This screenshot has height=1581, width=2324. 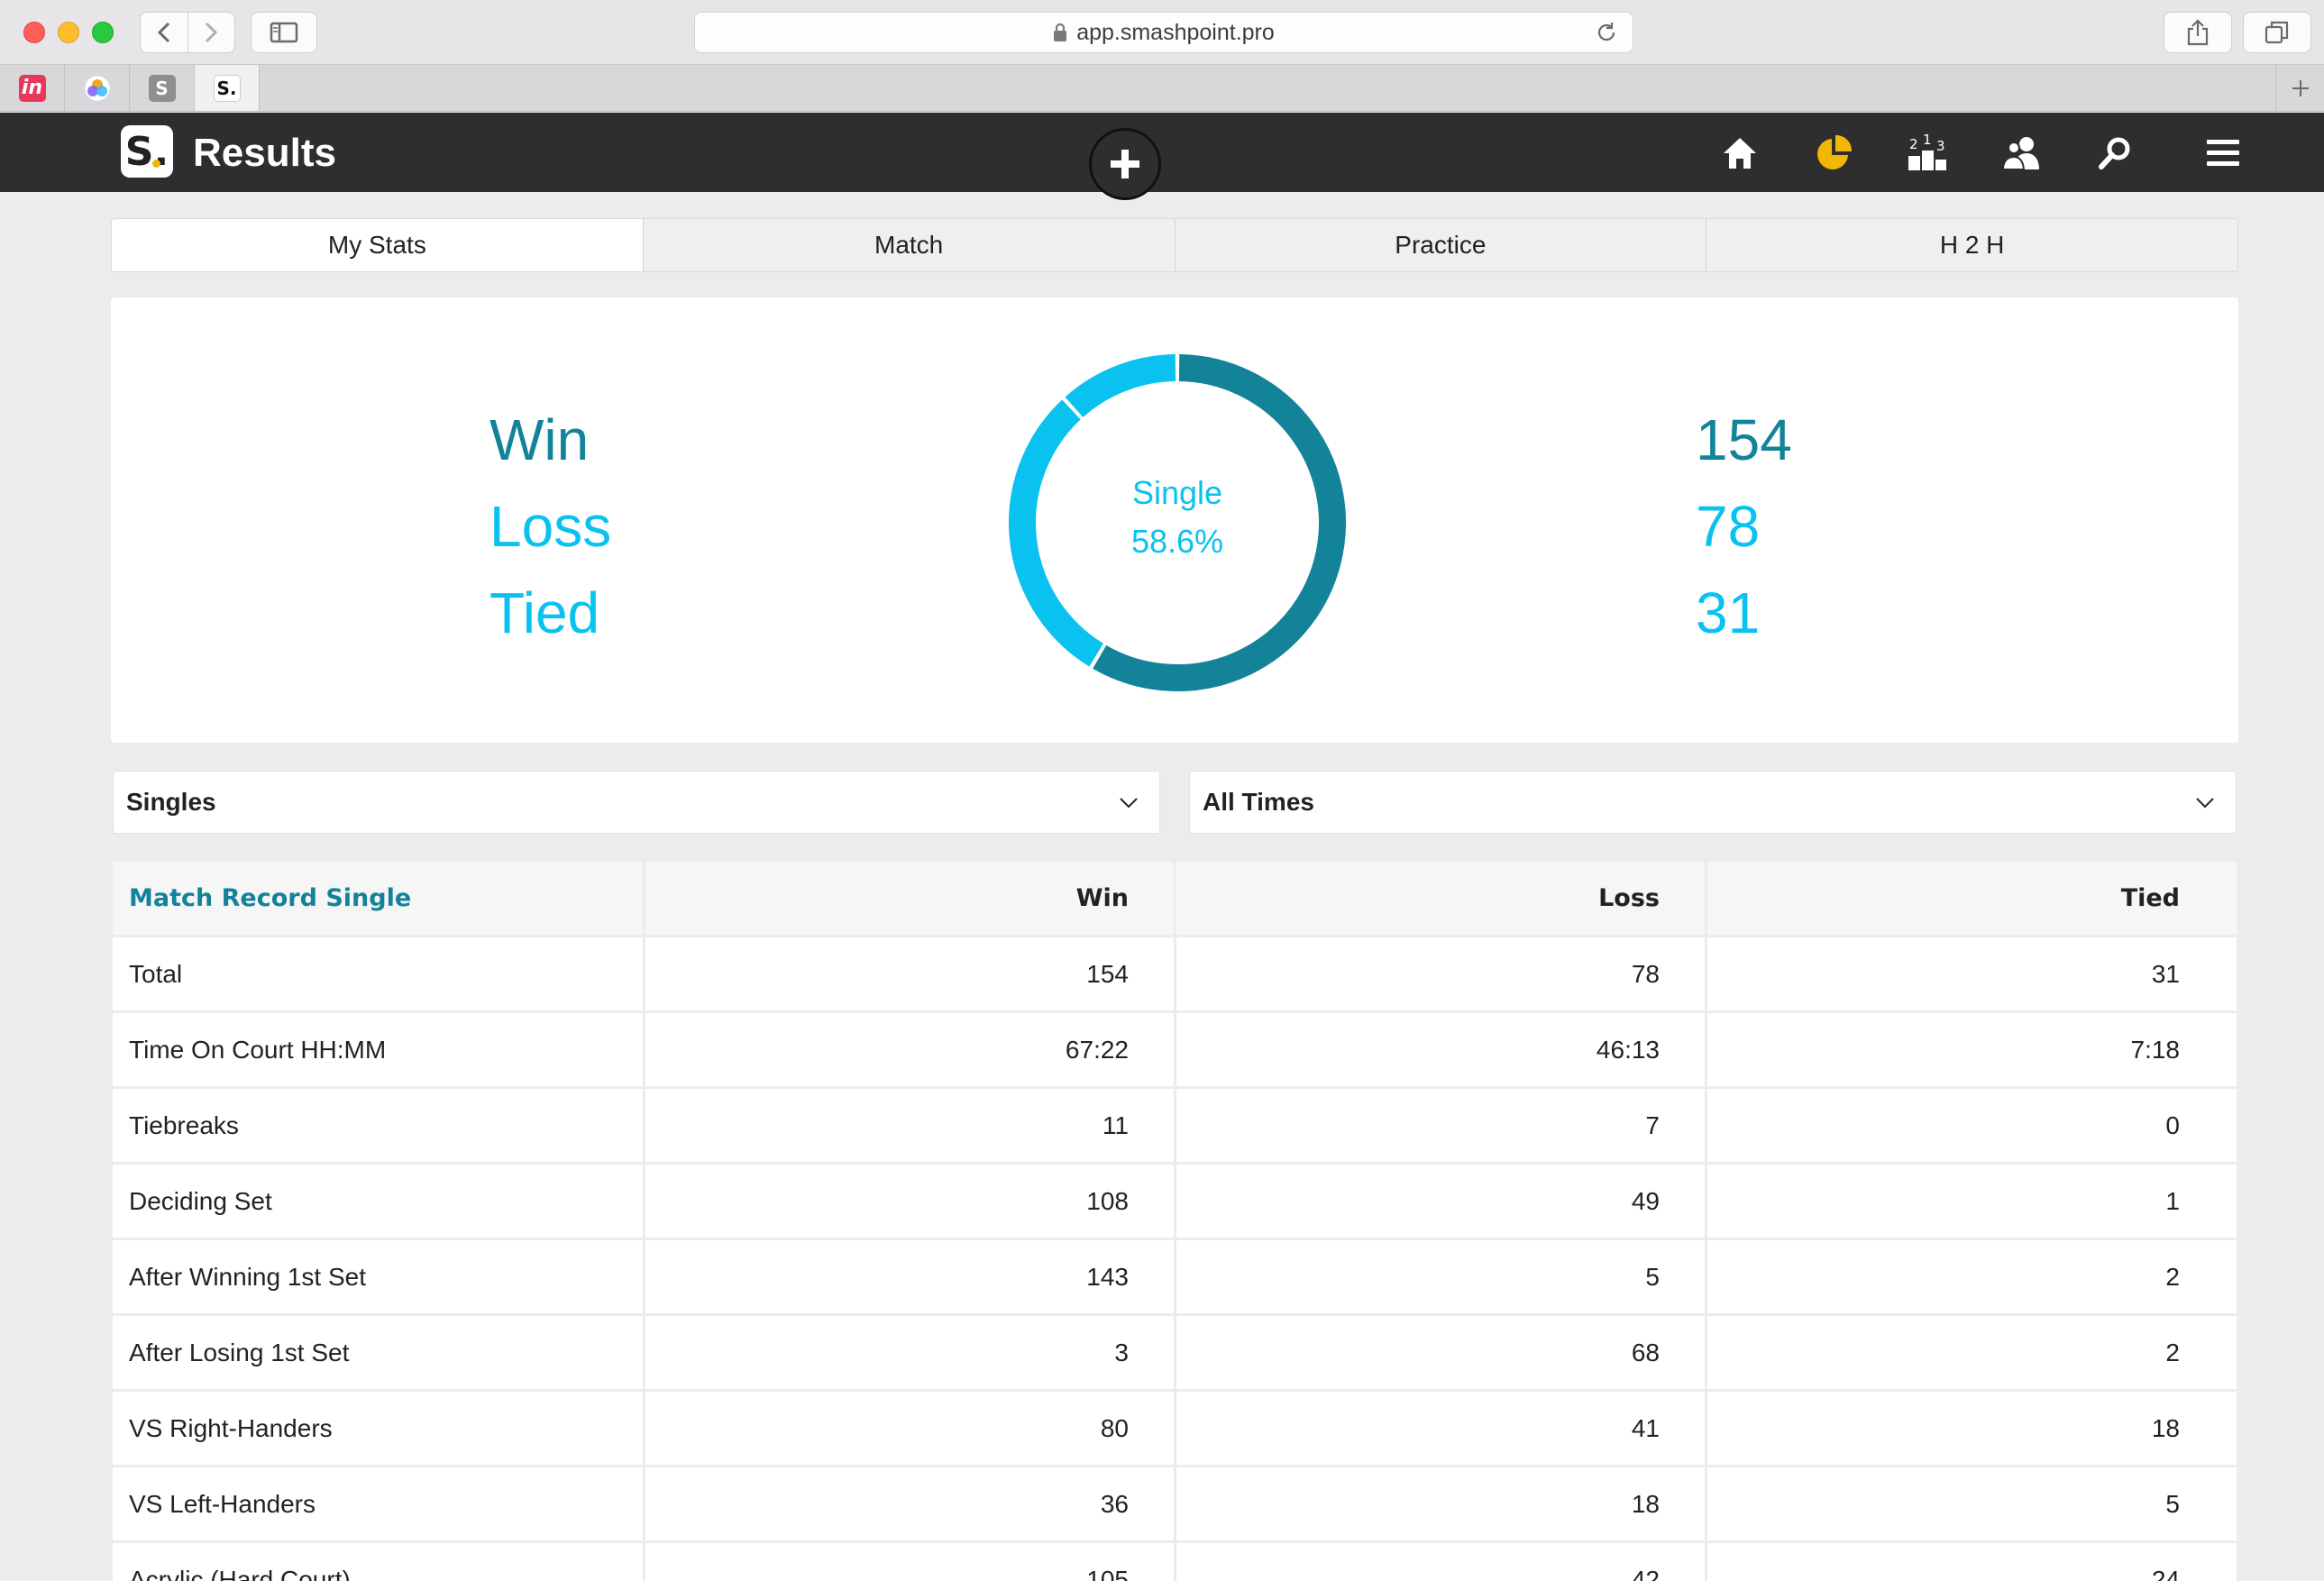 I want to click on table-row: After Losing 1st Set 3 68 2, so click(x=1175, y=1354).